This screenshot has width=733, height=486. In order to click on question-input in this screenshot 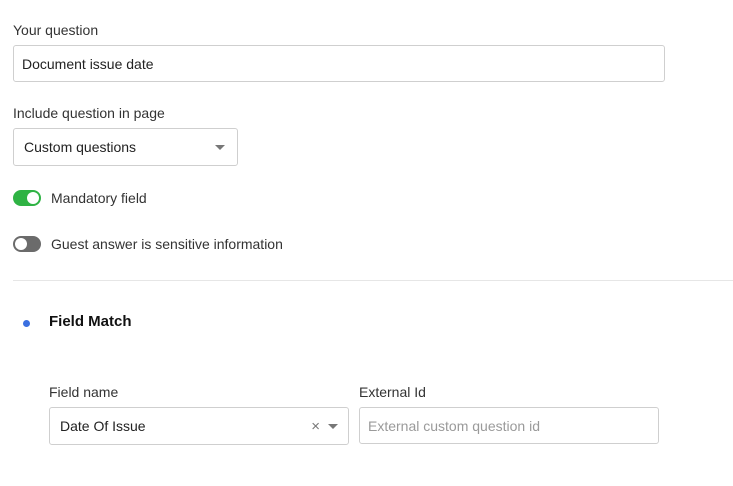, I will do `click(339, 63)`.